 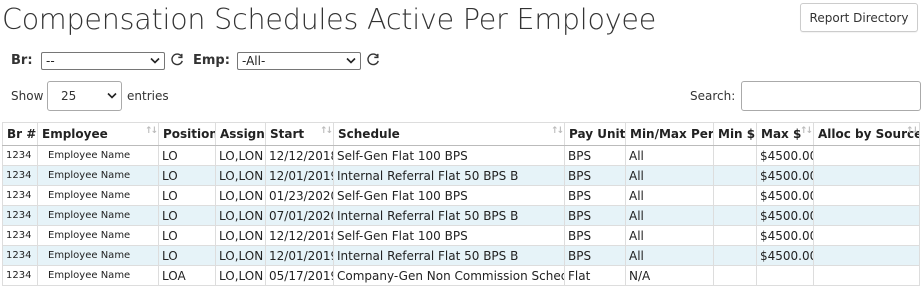 What do you see at coordinates (735, 134) in the screenshot?
I see `column-header-min: Min $` at bounding box center [735, 134].